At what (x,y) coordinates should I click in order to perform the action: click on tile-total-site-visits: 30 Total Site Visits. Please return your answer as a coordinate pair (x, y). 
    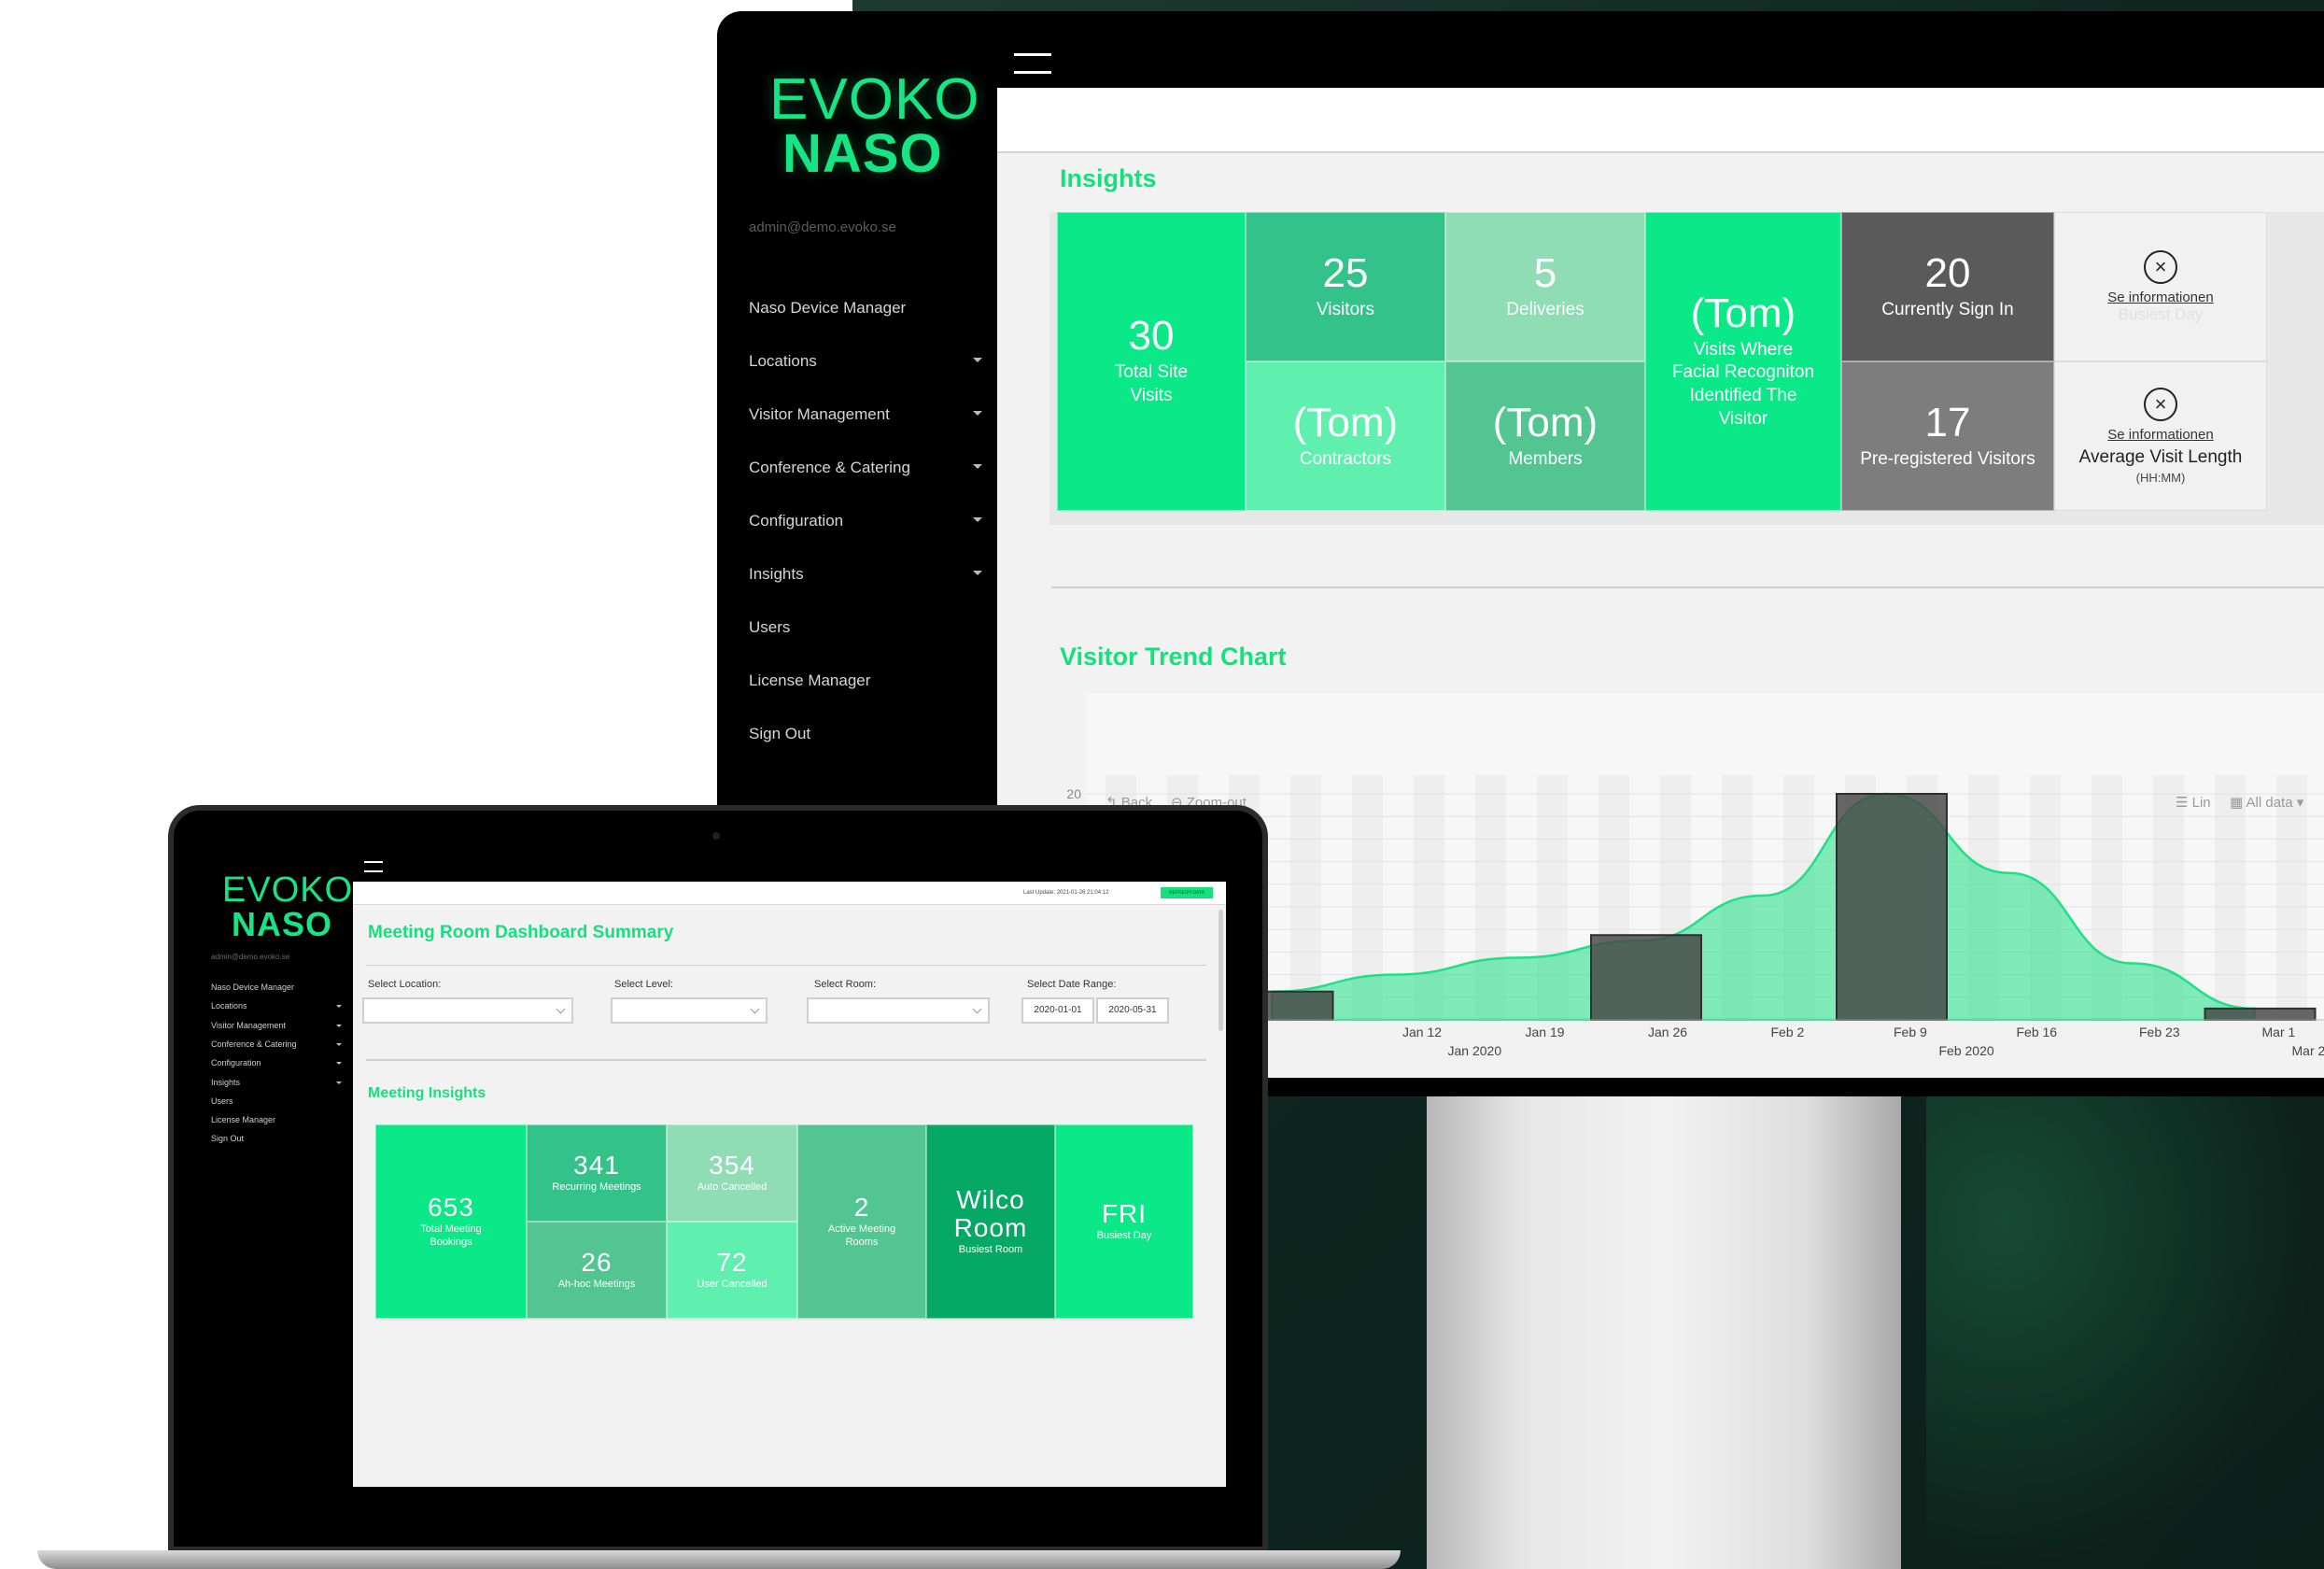
    Looking at the image, I should click on (1152, 361).